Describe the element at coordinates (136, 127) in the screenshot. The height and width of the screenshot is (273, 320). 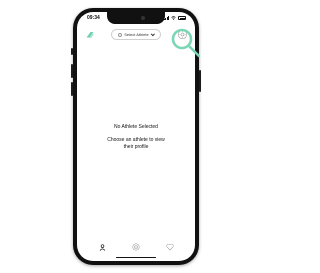
I see `empty-state-title: No Athlete Selected` at that location.